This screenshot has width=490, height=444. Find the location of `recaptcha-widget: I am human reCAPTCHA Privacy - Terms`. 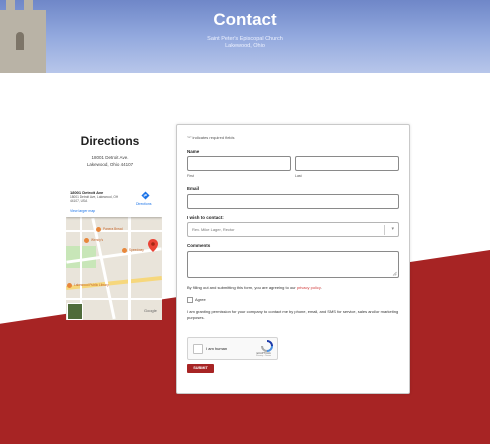

recaptcha-widget: I am human reCAPTCHA Privacy - Terms is located at coordinates (232, 348).